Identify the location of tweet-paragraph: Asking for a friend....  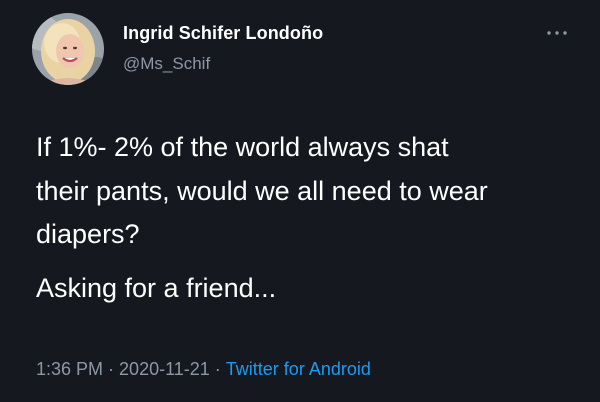
(156, 287).